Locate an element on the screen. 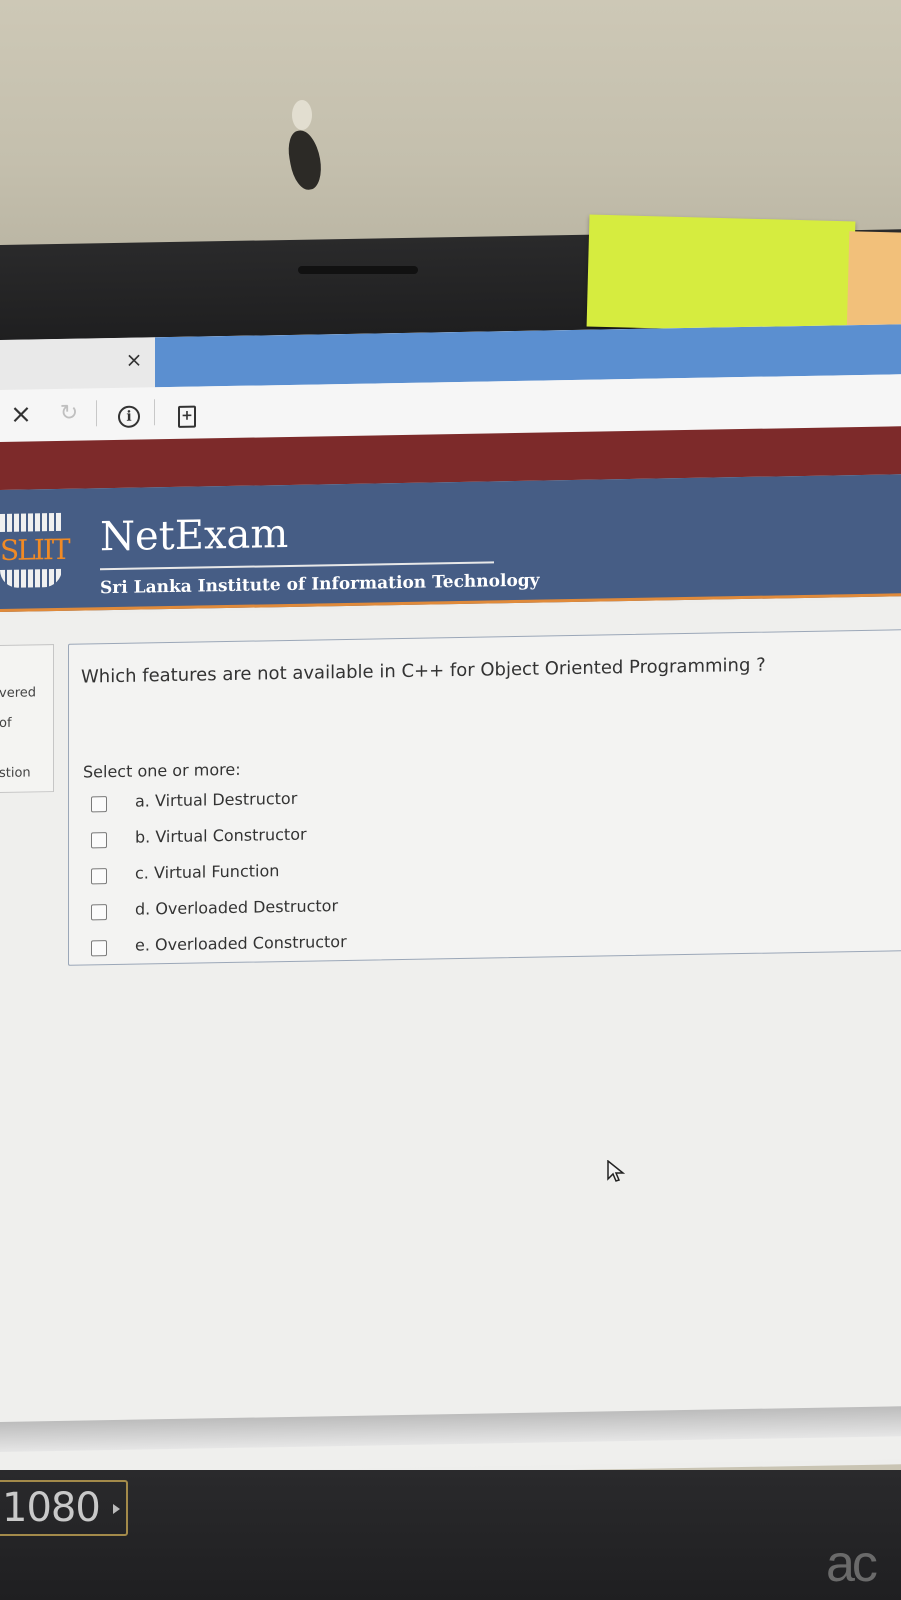  answer-status-text: vered is located at coordinates (18, 693).